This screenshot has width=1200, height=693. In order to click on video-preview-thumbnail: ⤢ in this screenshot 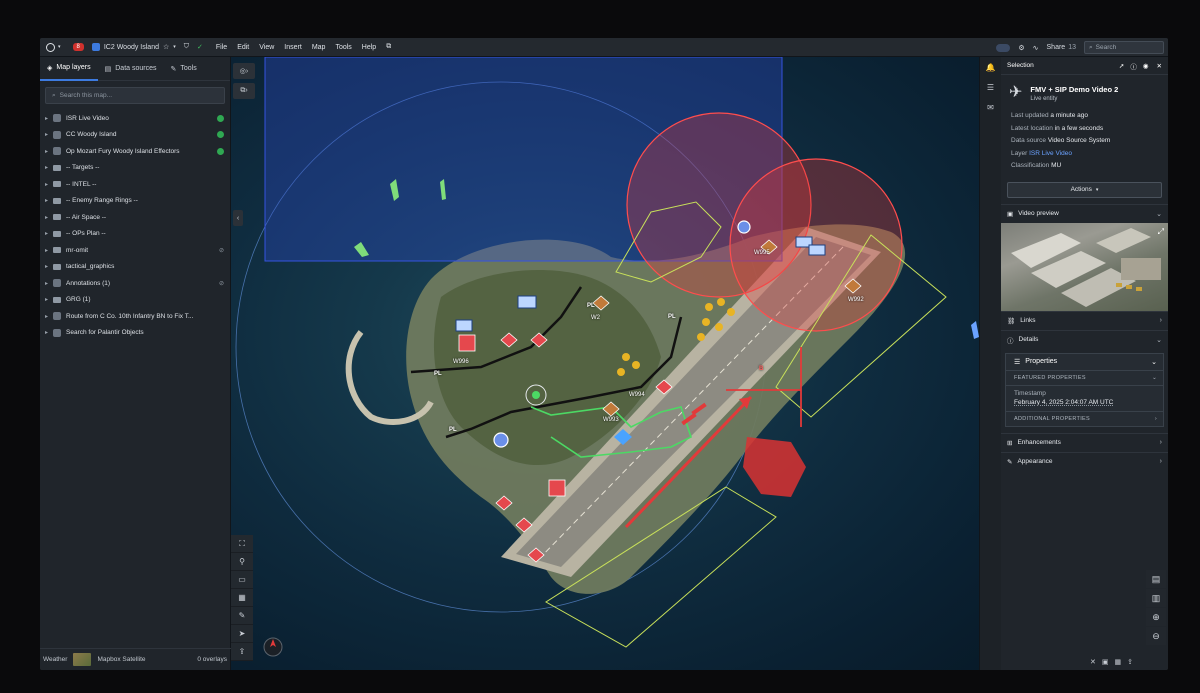, I will do `click(1084, 266)`.